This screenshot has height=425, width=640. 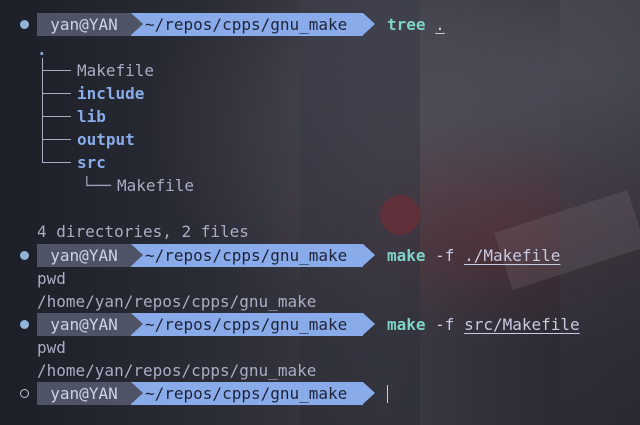 I want to click on tree-entry-name: output, so click(x=106, y=139).